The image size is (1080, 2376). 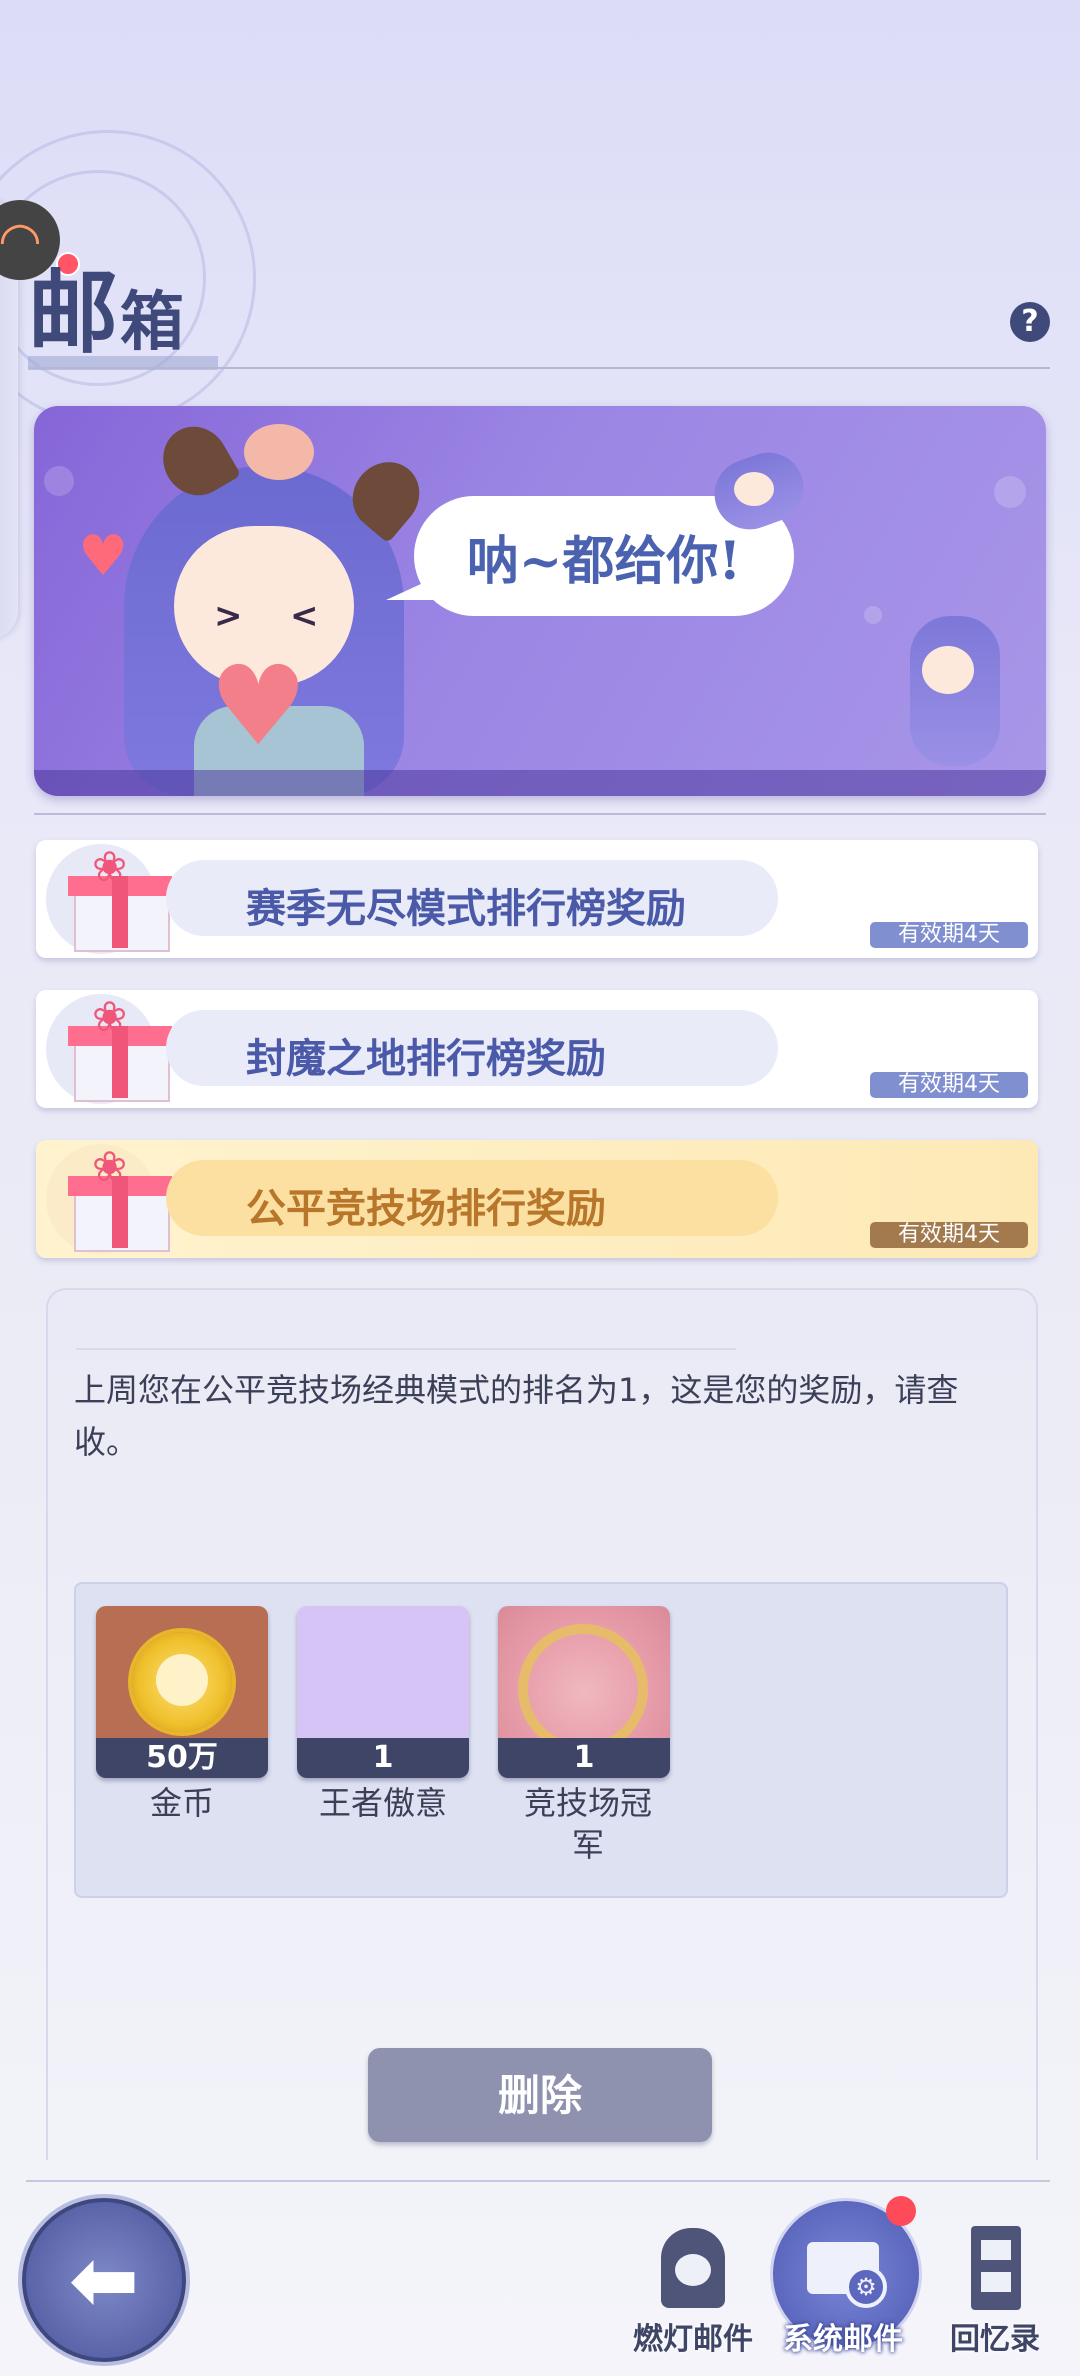 I want to click on gold-coin-icon, so click(x=182, y=1682).